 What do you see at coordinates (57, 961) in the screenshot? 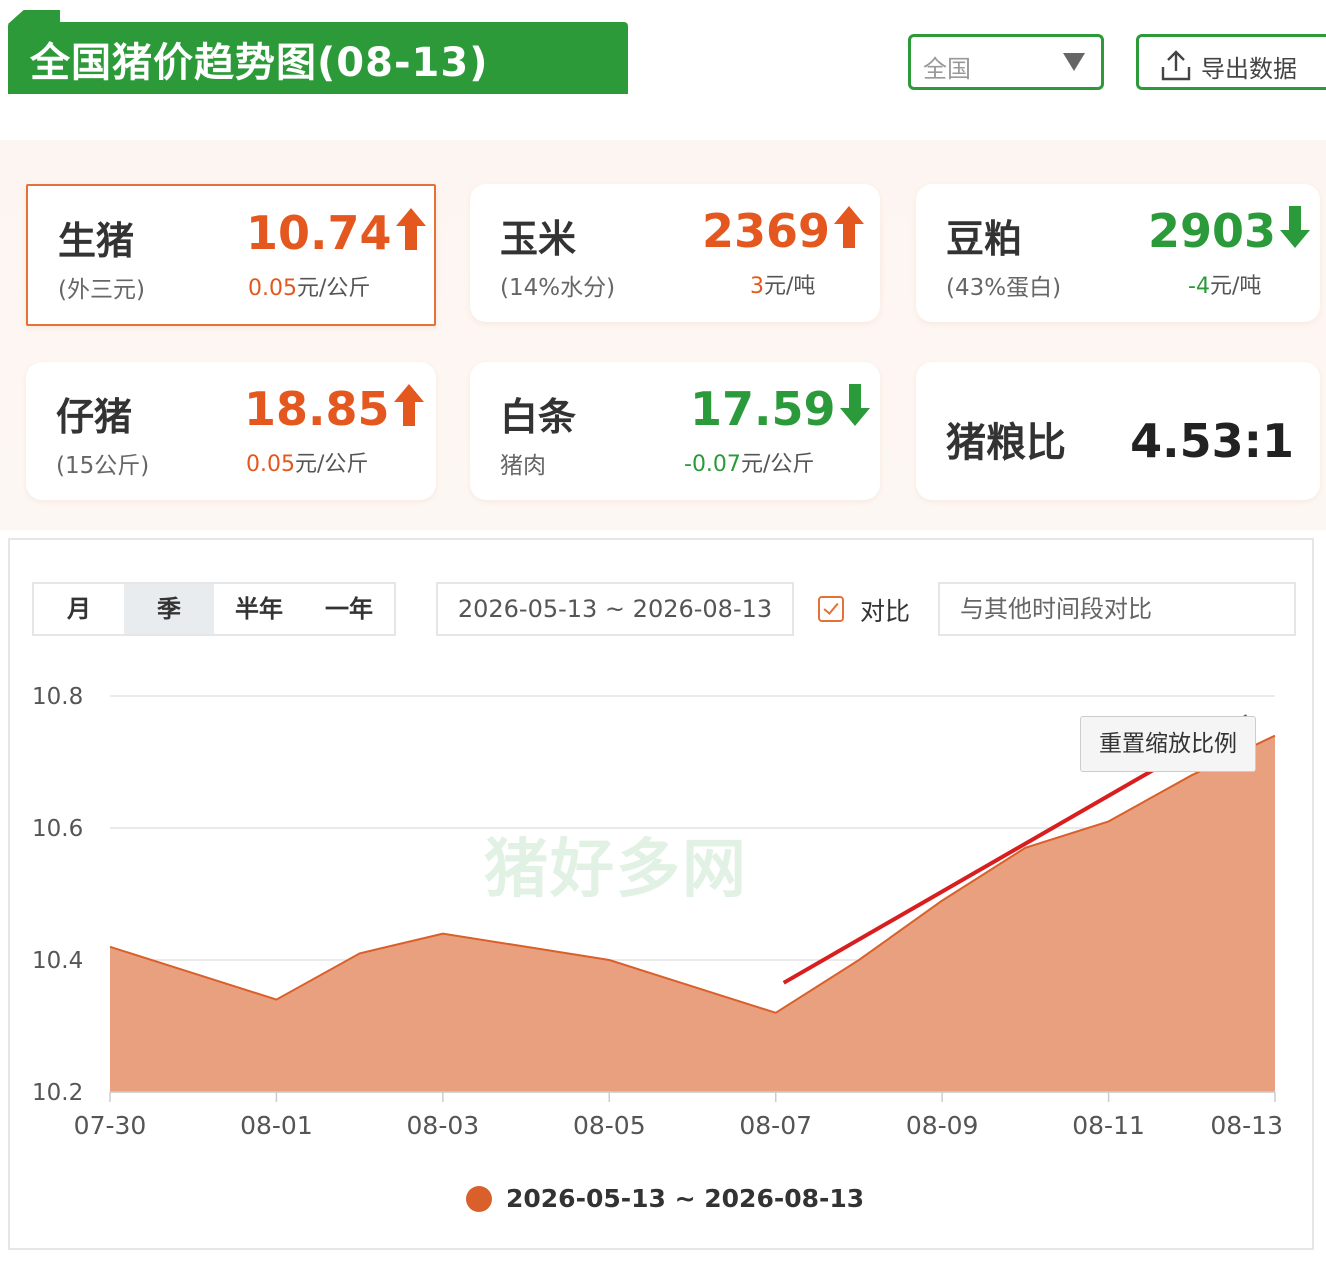
I see `y-tick-label: 10.4` at bounding box center [57, 961].